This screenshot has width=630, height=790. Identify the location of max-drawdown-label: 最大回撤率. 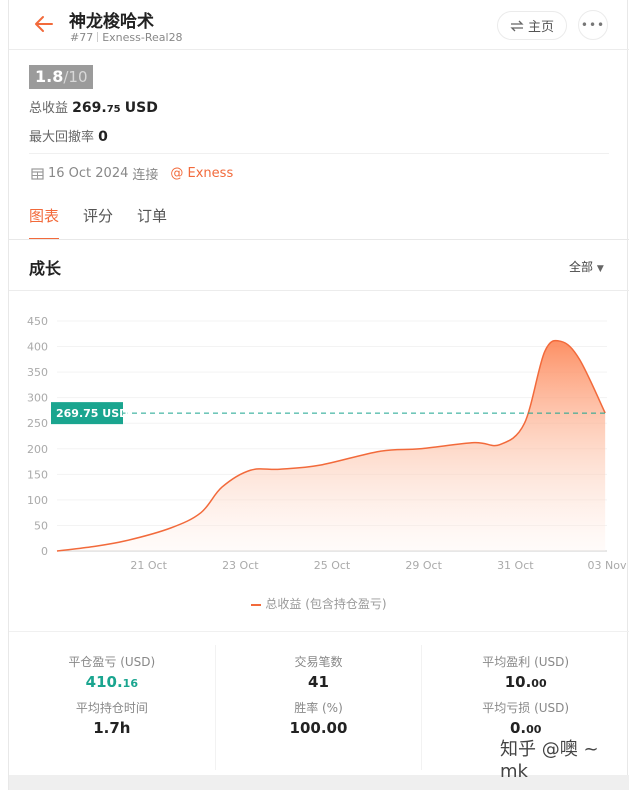
(62, 137).